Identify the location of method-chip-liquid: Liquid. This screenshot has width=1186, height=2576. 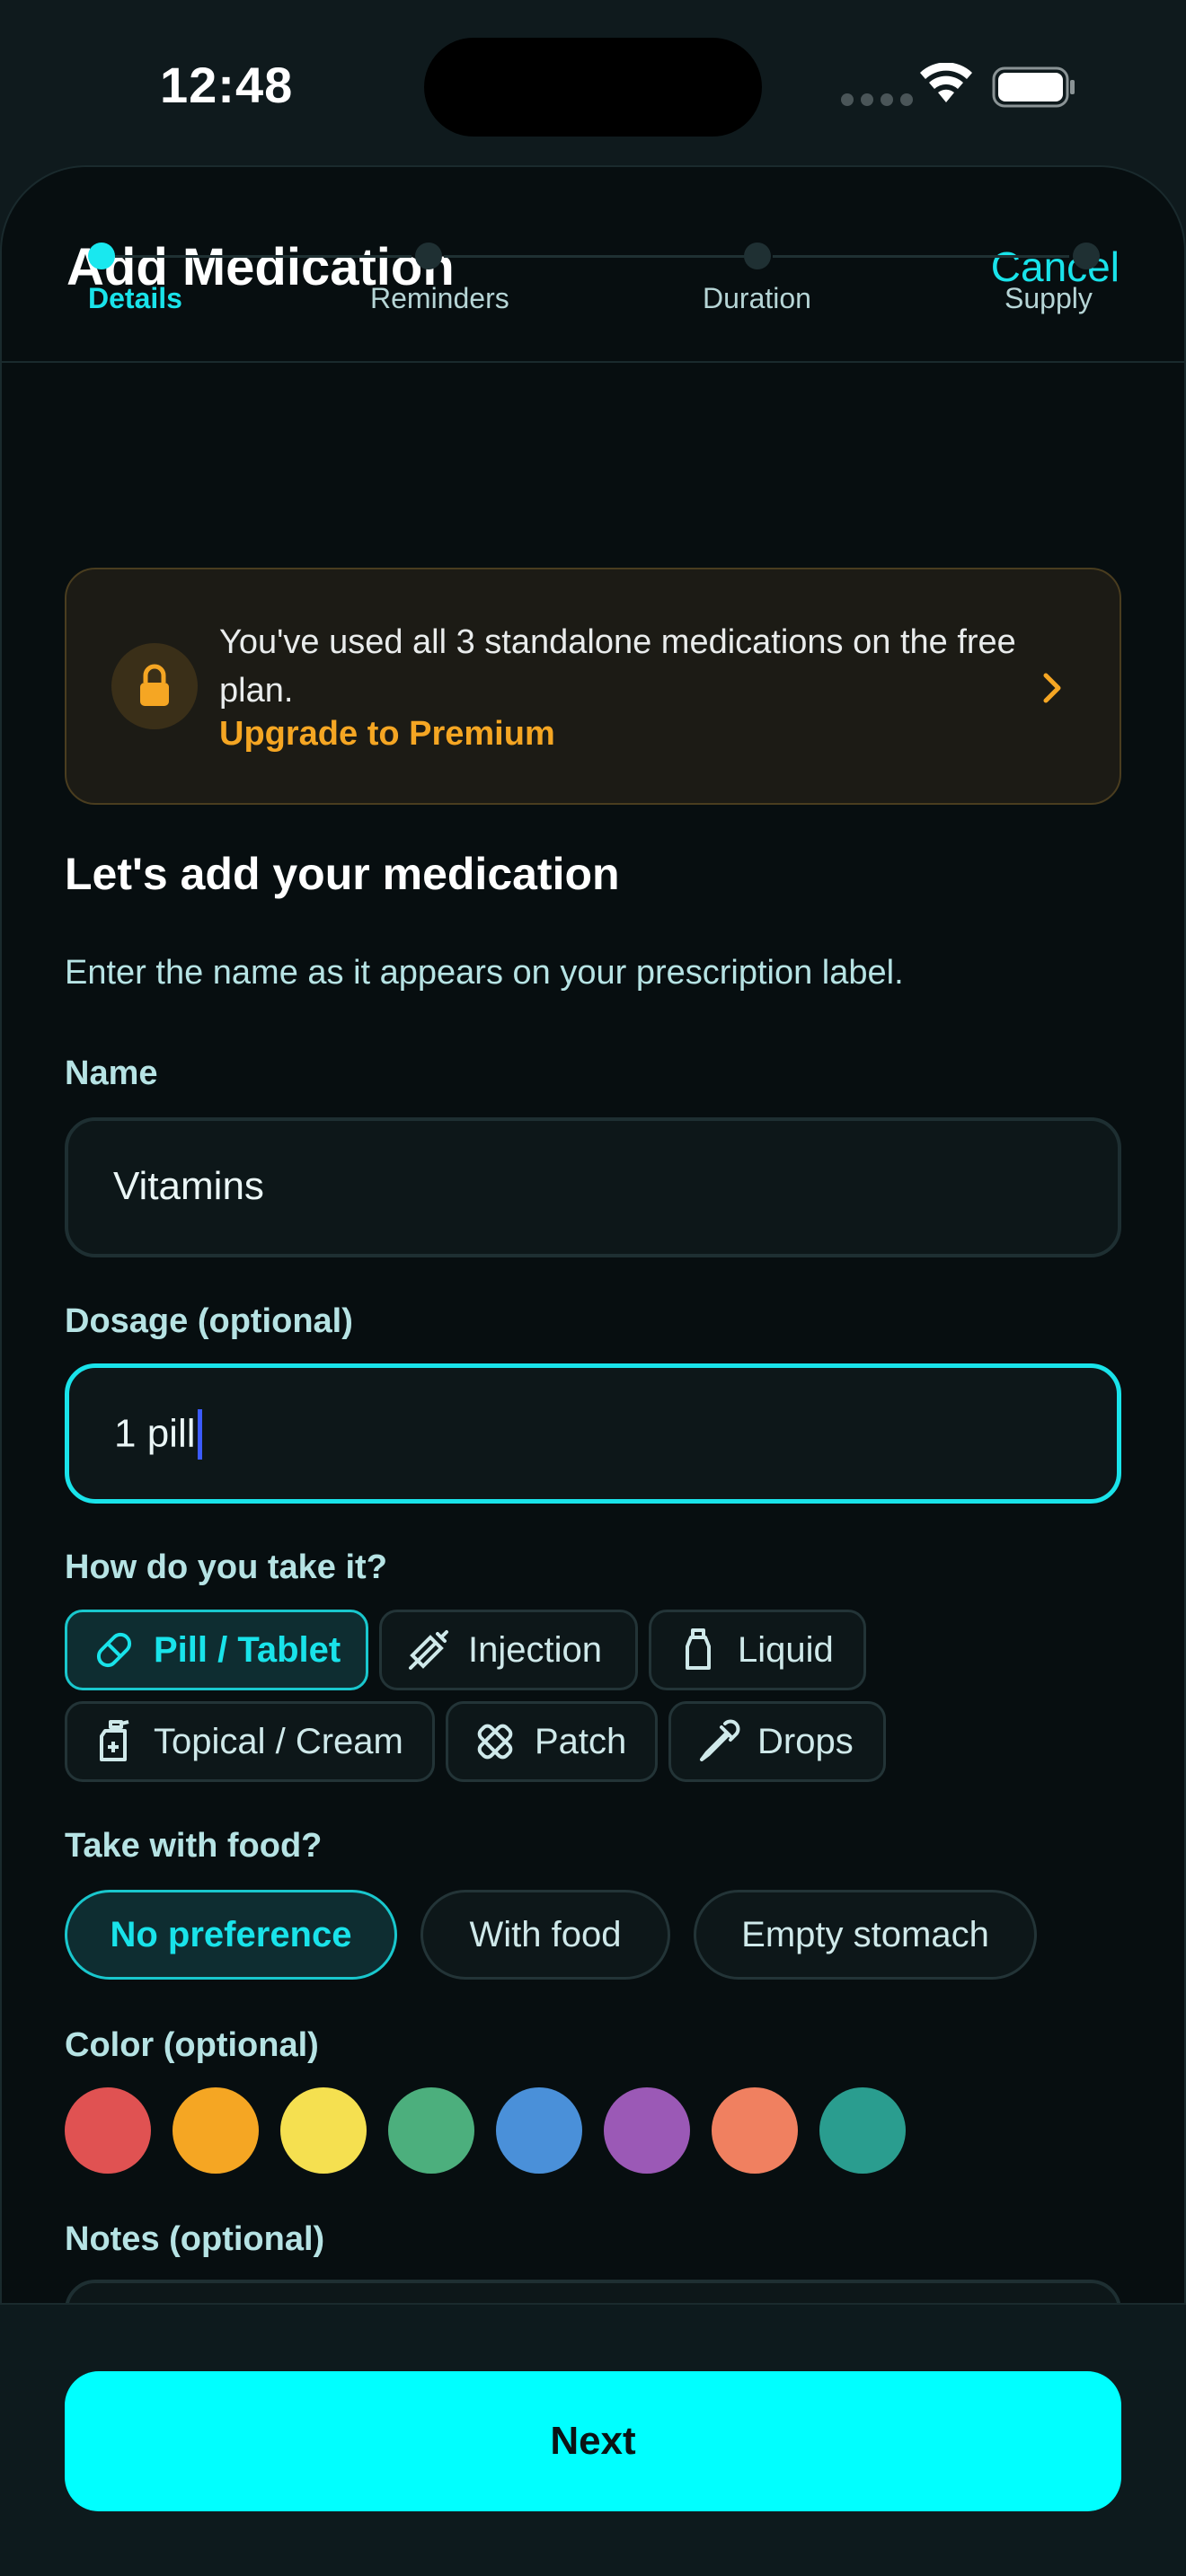
(757, 1650).